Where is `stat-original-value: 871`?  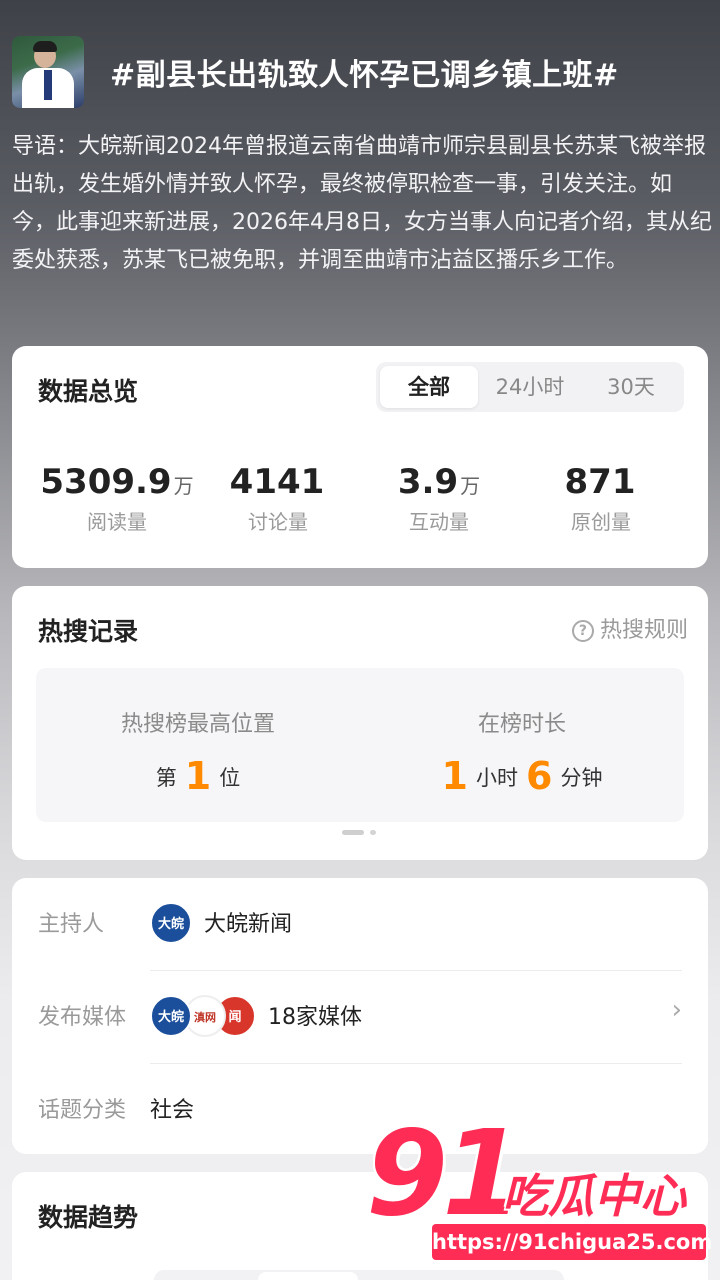
stat-original-value: 871 is located at coordinates (600, 482).